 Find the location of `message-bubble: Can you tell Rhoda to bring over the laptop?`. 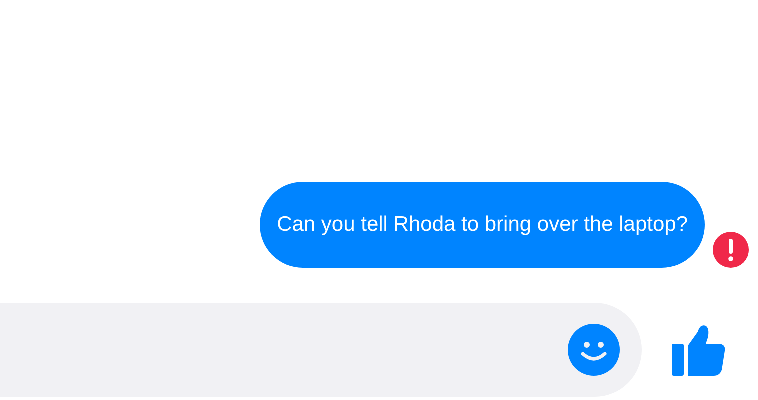

message-bubble: Can you tell Rhoda to bring over the laptop? is located at coordinates (482, 225).